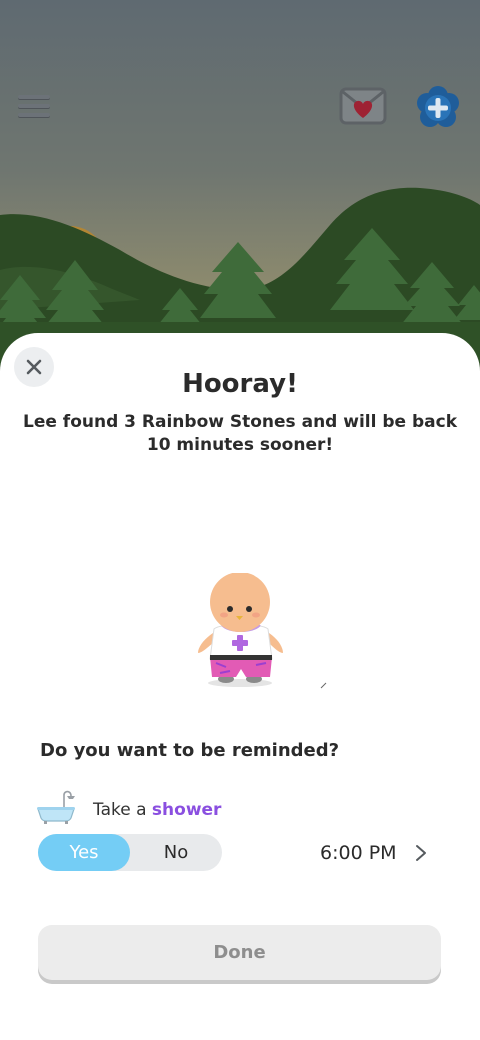 This screenshot has width=480, height=1040. I want to click on task-name: shower, so click(186, 810).